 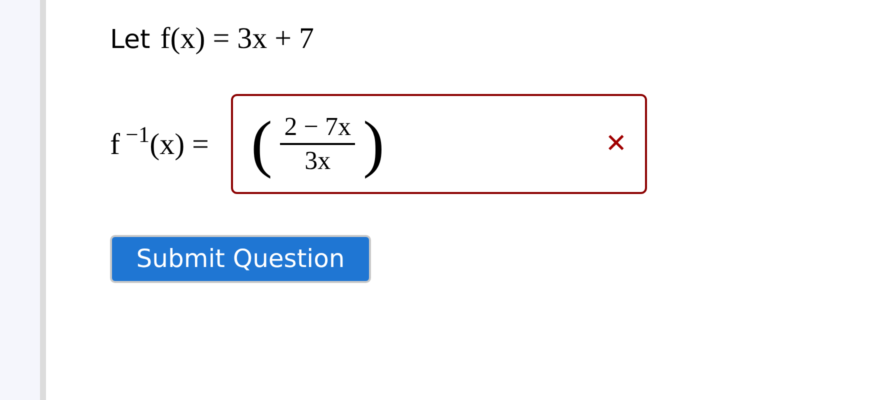 I want to click on numerator-text: 2 − 7x, so click(x=317, y=127).